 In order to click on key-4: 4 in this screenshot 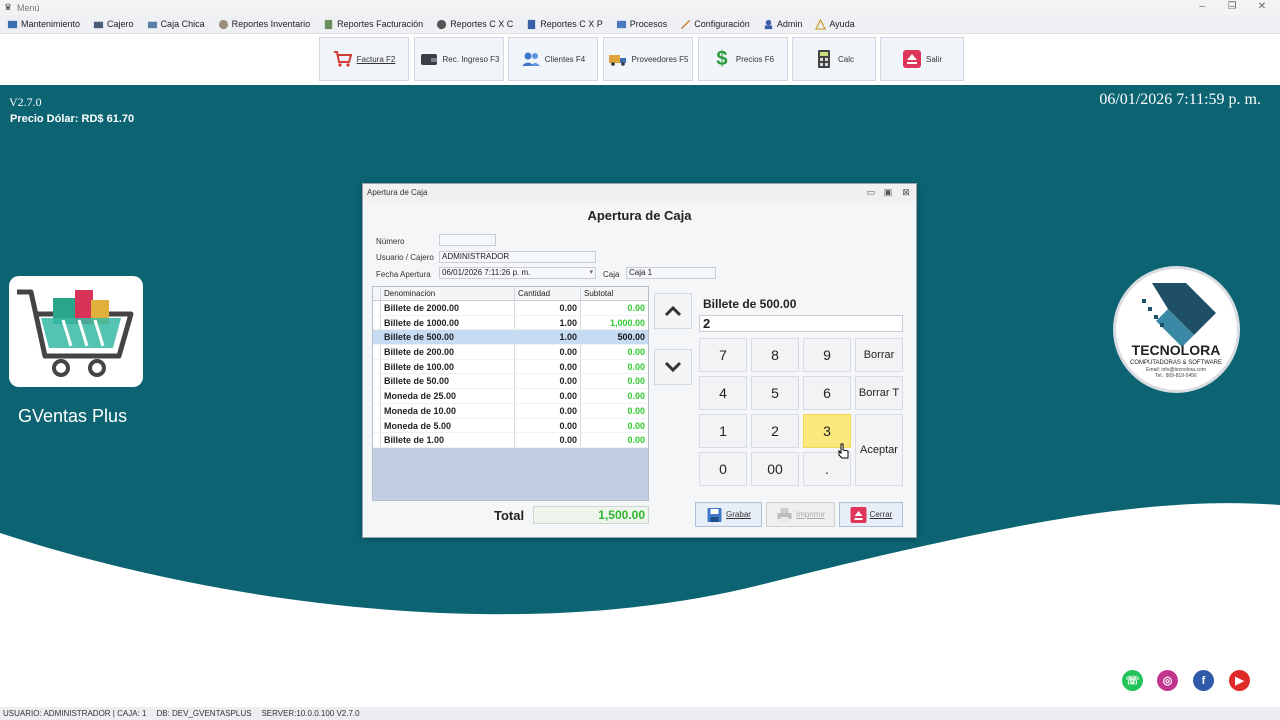, I will do `click(723, 393)`.